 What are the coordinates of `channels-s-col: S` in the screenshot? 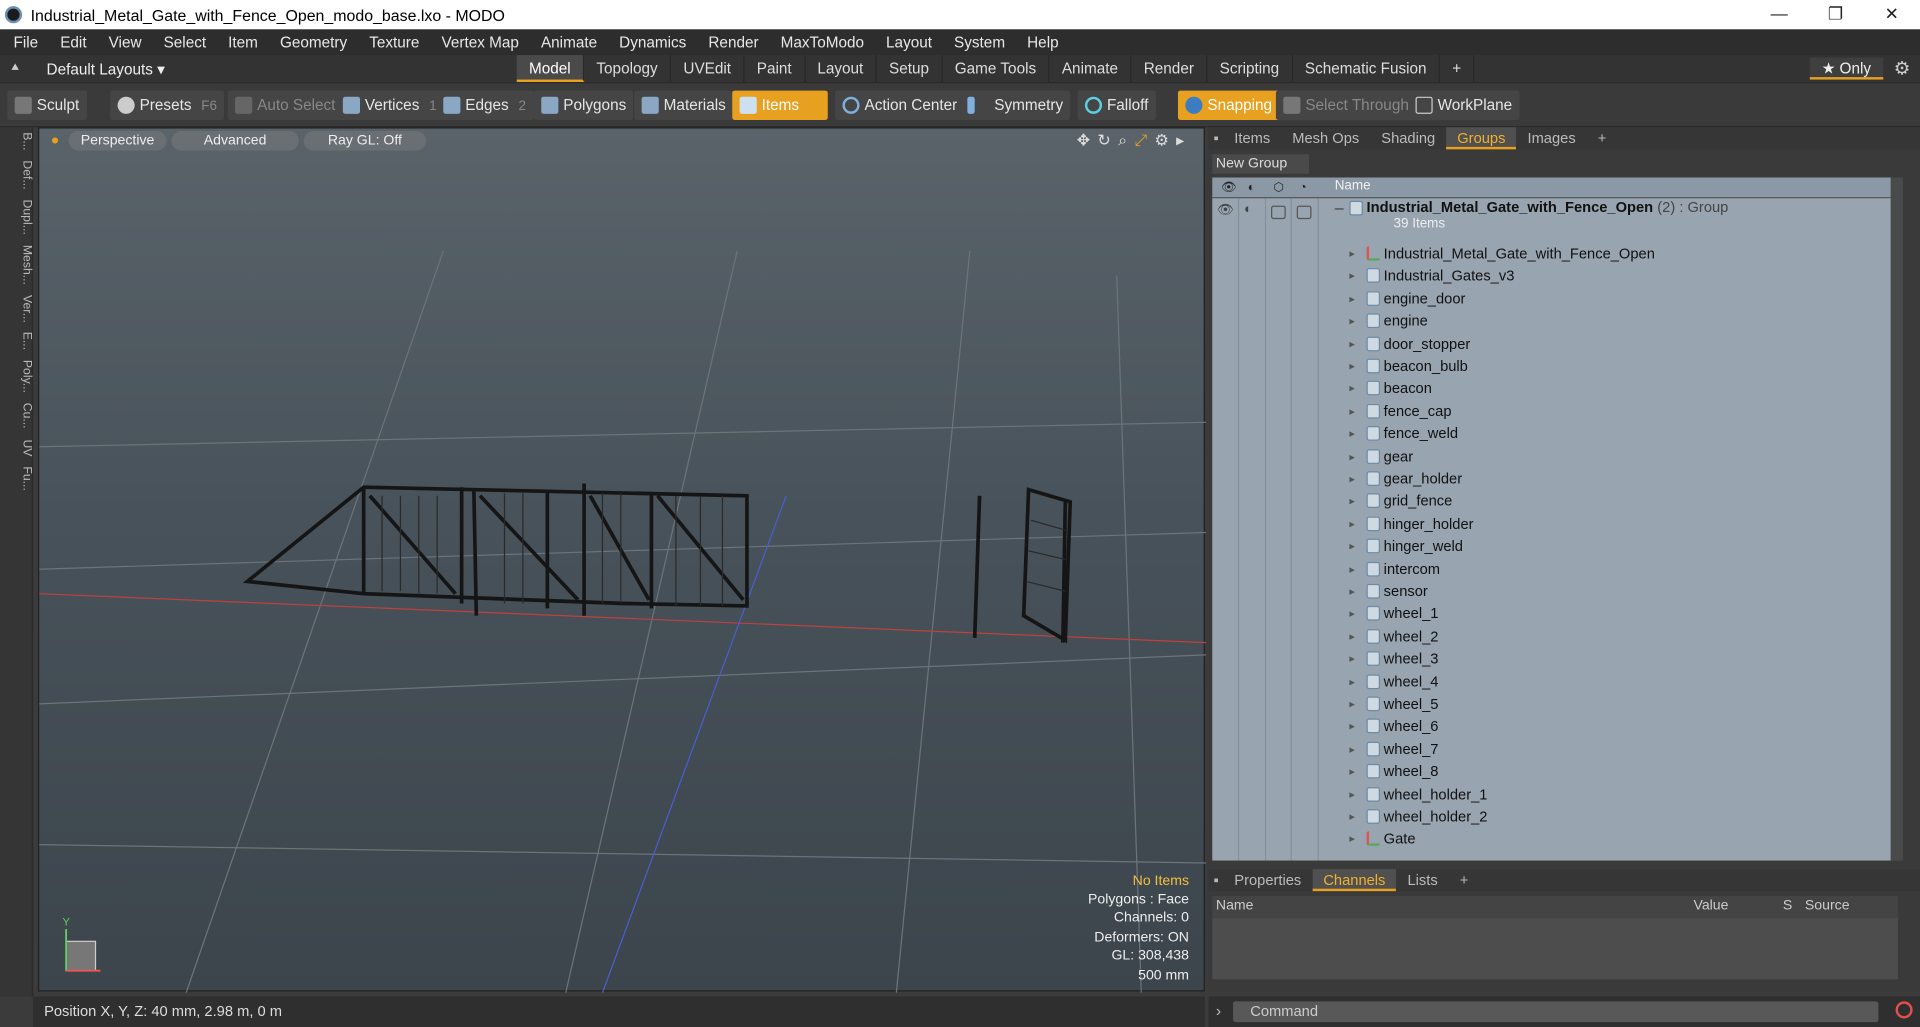 It's located at (1787, 905).